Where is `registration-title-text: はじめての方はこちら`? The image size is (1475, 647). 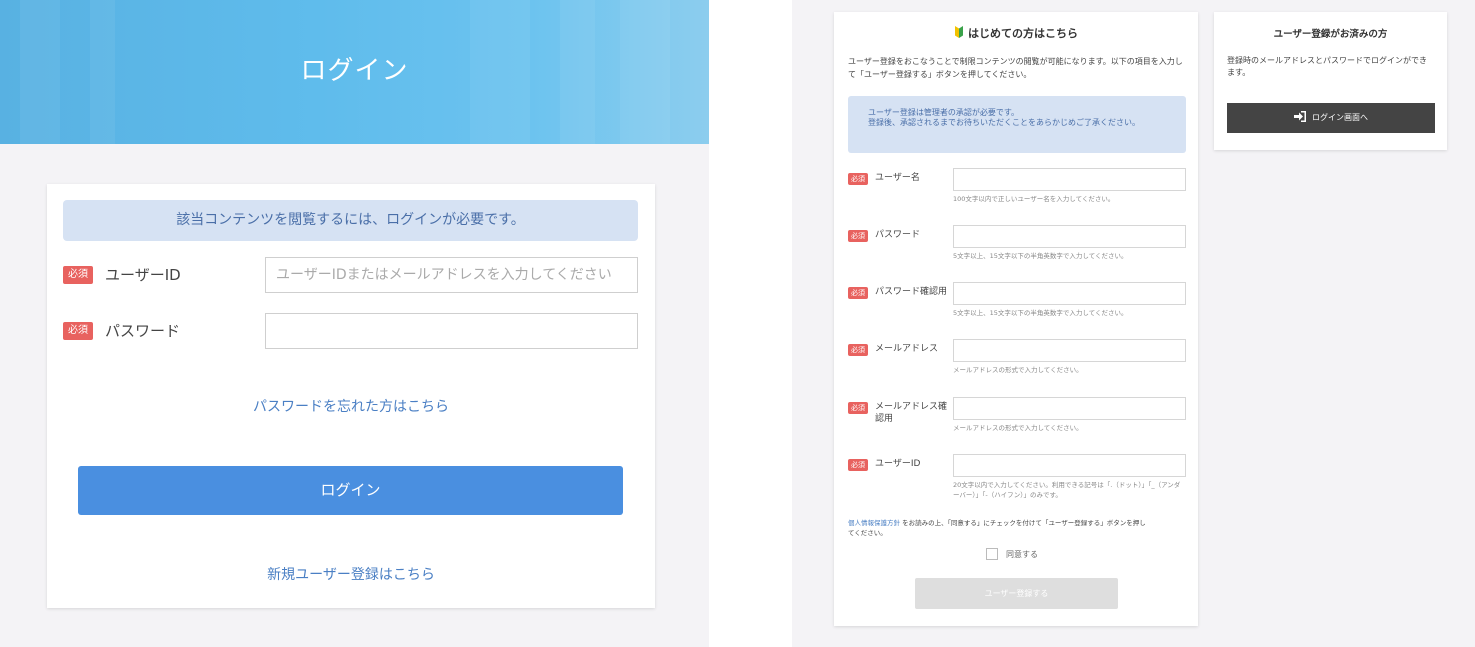
registration-title-text: はじめての方はこちら is located at coordinates (1023, 33).